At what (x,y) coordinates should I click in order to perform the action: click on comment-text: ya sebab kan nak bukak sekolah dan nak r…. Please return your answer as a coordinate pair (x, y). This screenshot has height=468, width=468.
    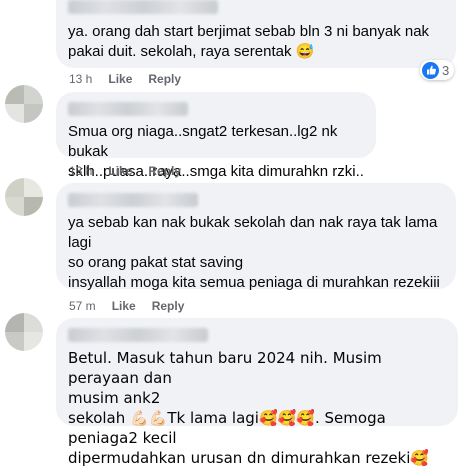
    Looking at the image, I should click on (254, 252).